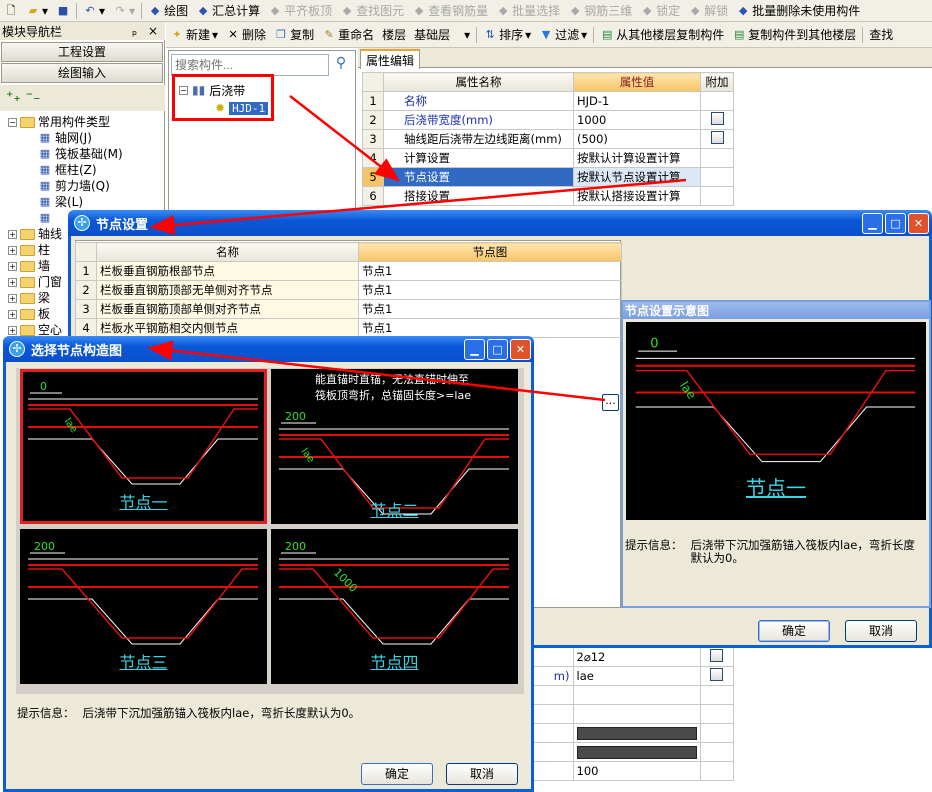 The image size is (932, 792). What do you see at coordinates (344, 138) in the screenshot?
I see `arrow-to-node-setting` at bounding box center [344, 138].